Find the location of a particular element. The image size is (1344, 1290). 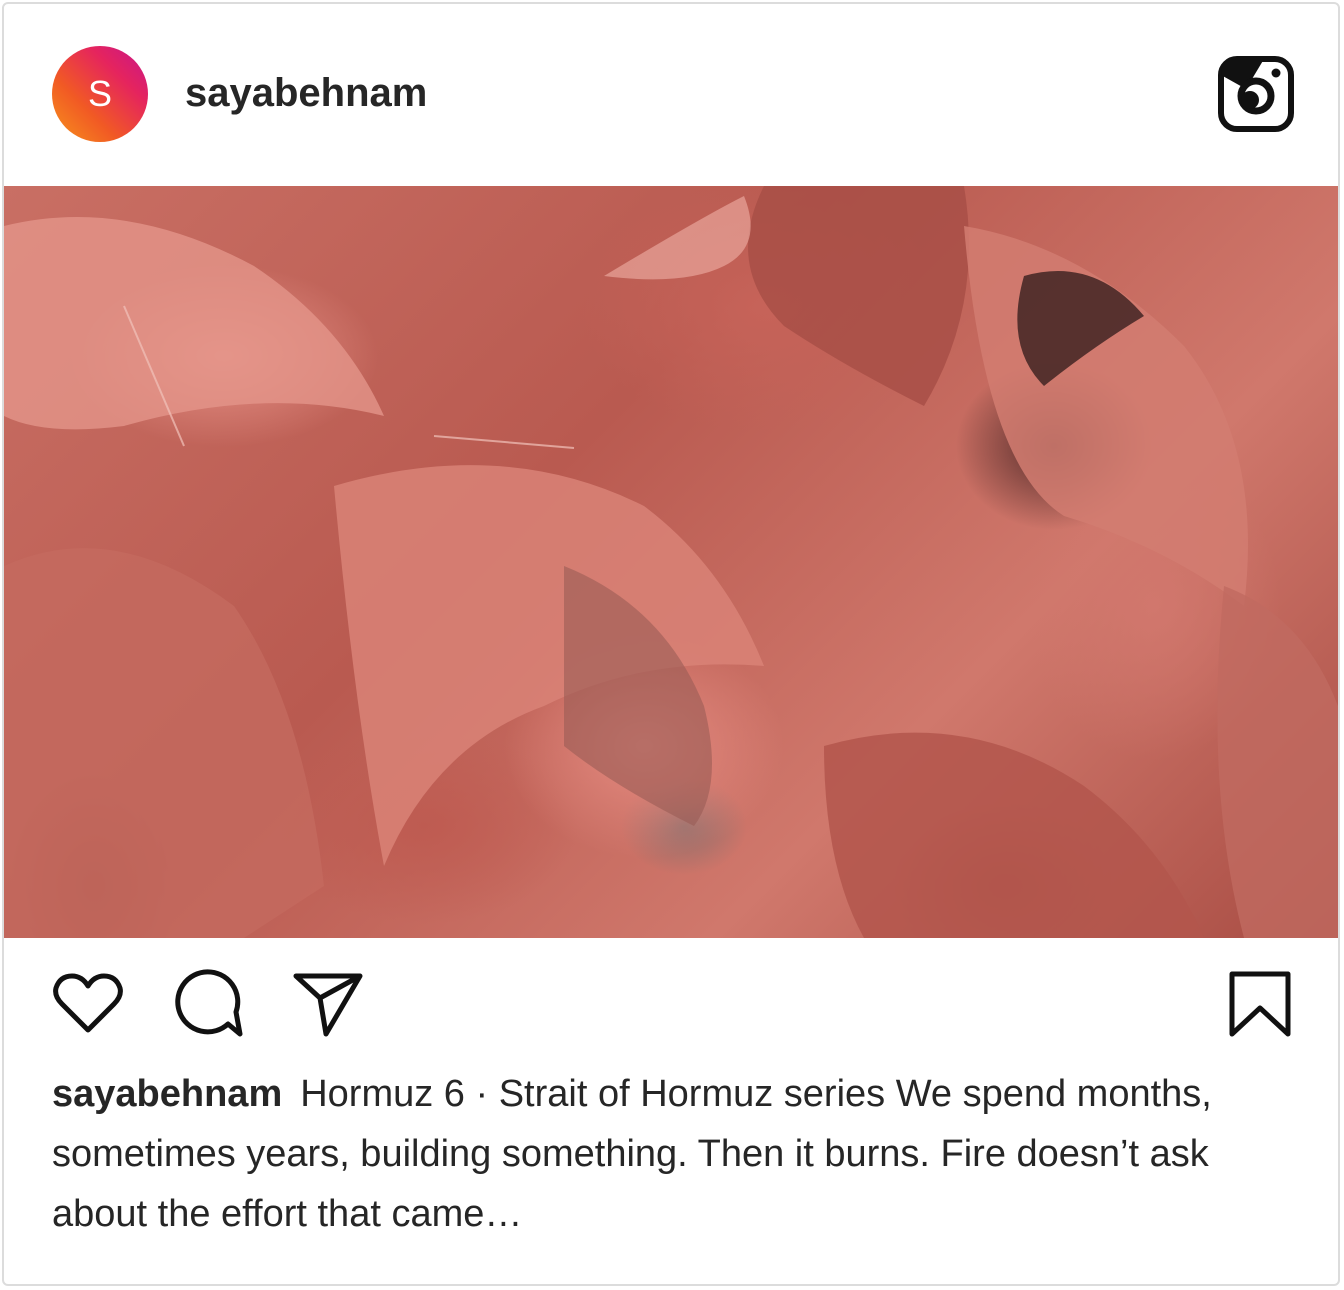

avatar-letter: S is located at coordinates (99, 93).